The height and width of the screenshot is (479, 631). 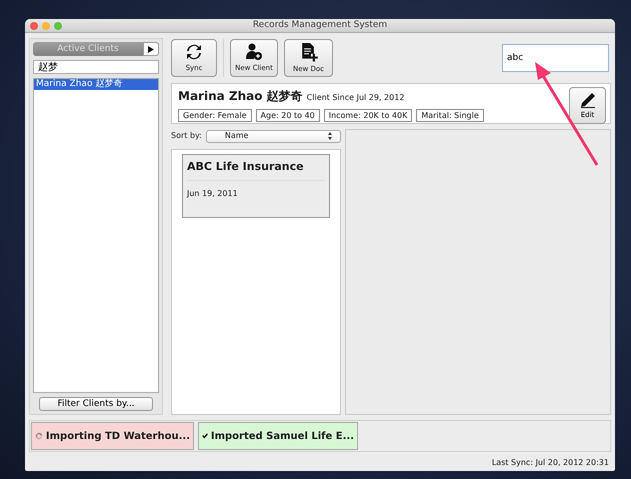 What do you see at coordinates (273, 136) in the screenshot?
I see `sort-dropdown: Name` at bounding box center [273, 136].